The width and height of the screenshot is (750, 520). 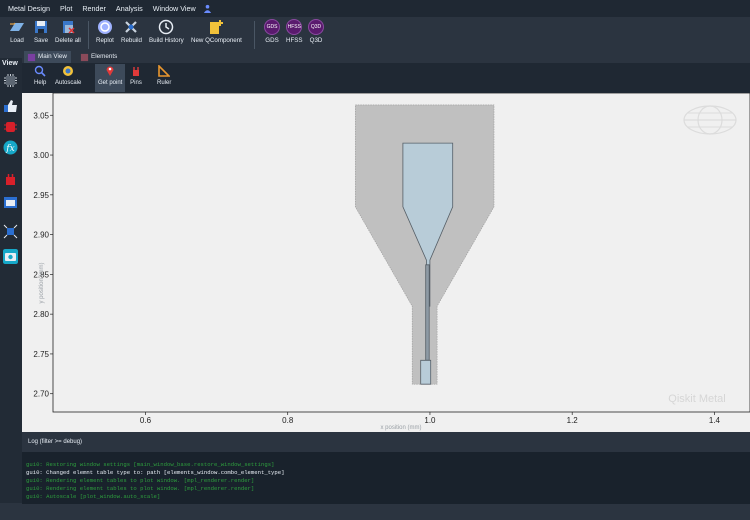 What do you see at coordinates (174, 8) in the screenshot?
I see `menu-window-view: Window View` at bounding box center [174, 8].